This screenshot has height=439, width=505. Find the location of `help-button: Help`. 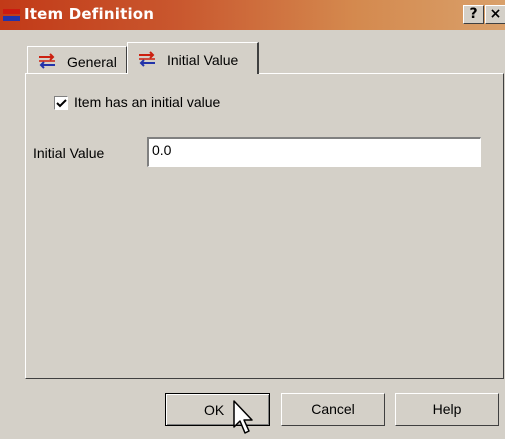

help-button: Help is located at coordinates (447, 409).